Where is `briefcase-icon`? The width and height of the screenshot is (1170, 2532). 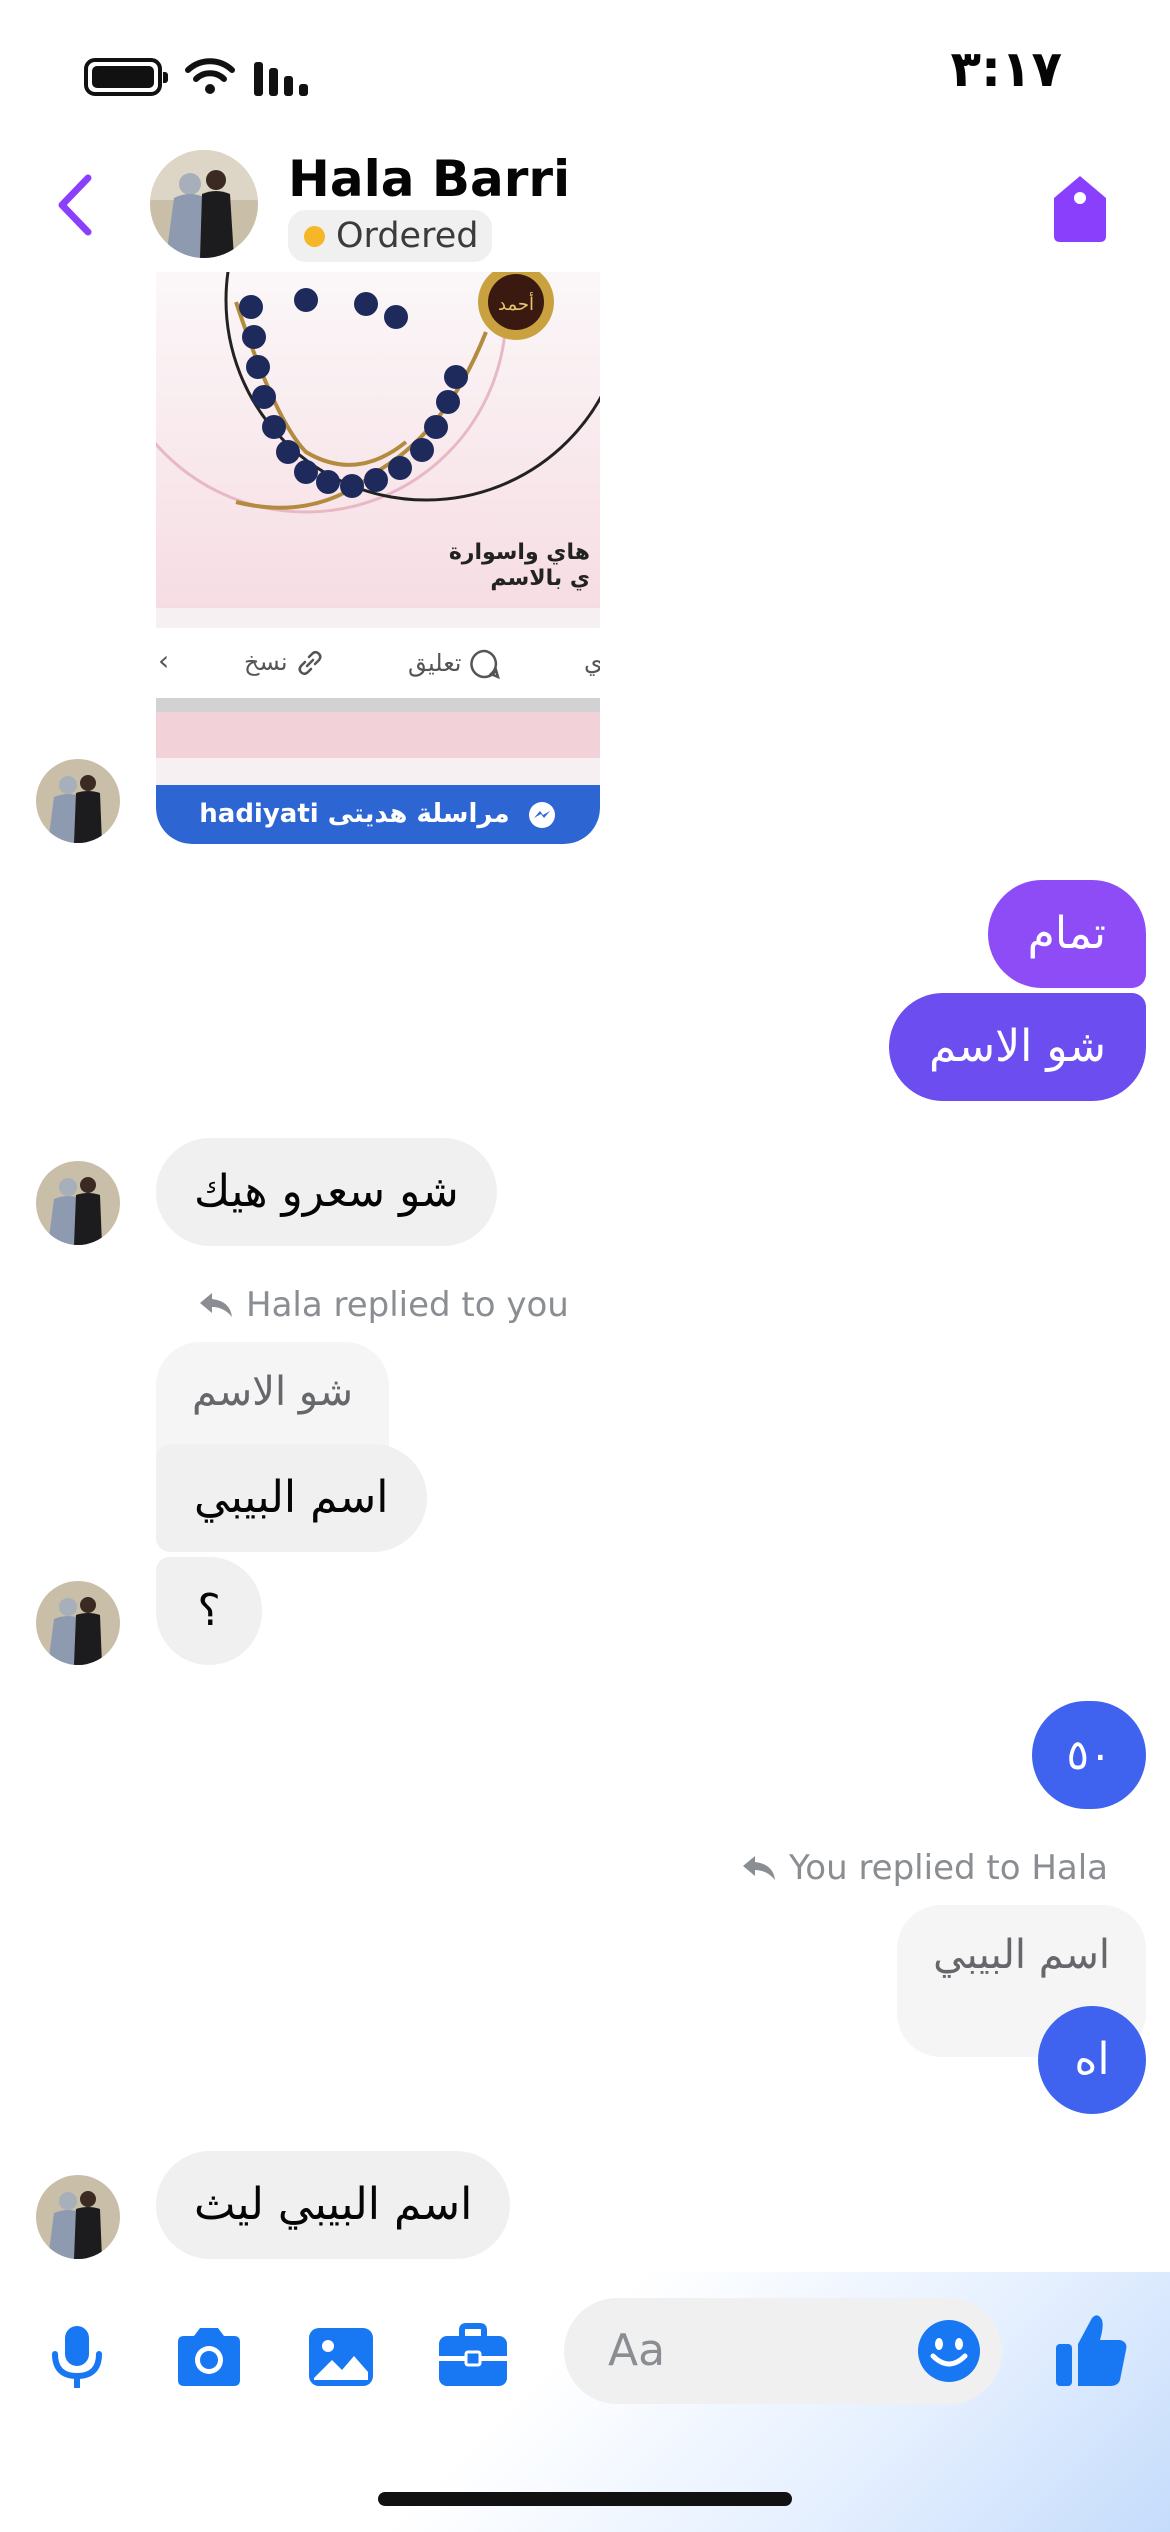
briefcase-icon is located at coordinates (473, 2357).